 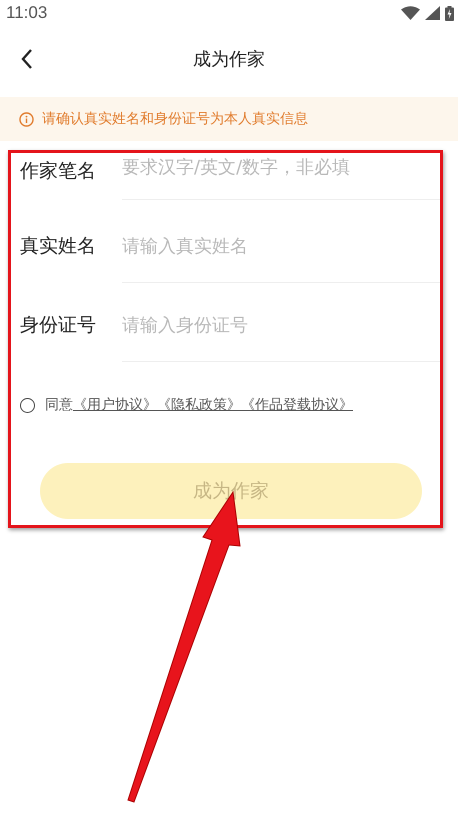 What do you see at coordinates (27, 13) in the screenshot?
I see `status-time: 11:03` at bounding box center [27, 13].